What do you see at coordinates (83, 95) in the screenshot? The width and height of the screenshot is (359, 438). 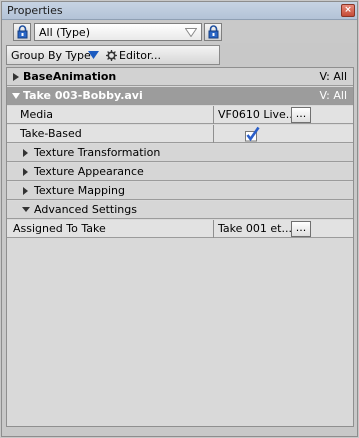 I see `section-label: Take 003-Bobby.avi` at bounding box center [83, 95].